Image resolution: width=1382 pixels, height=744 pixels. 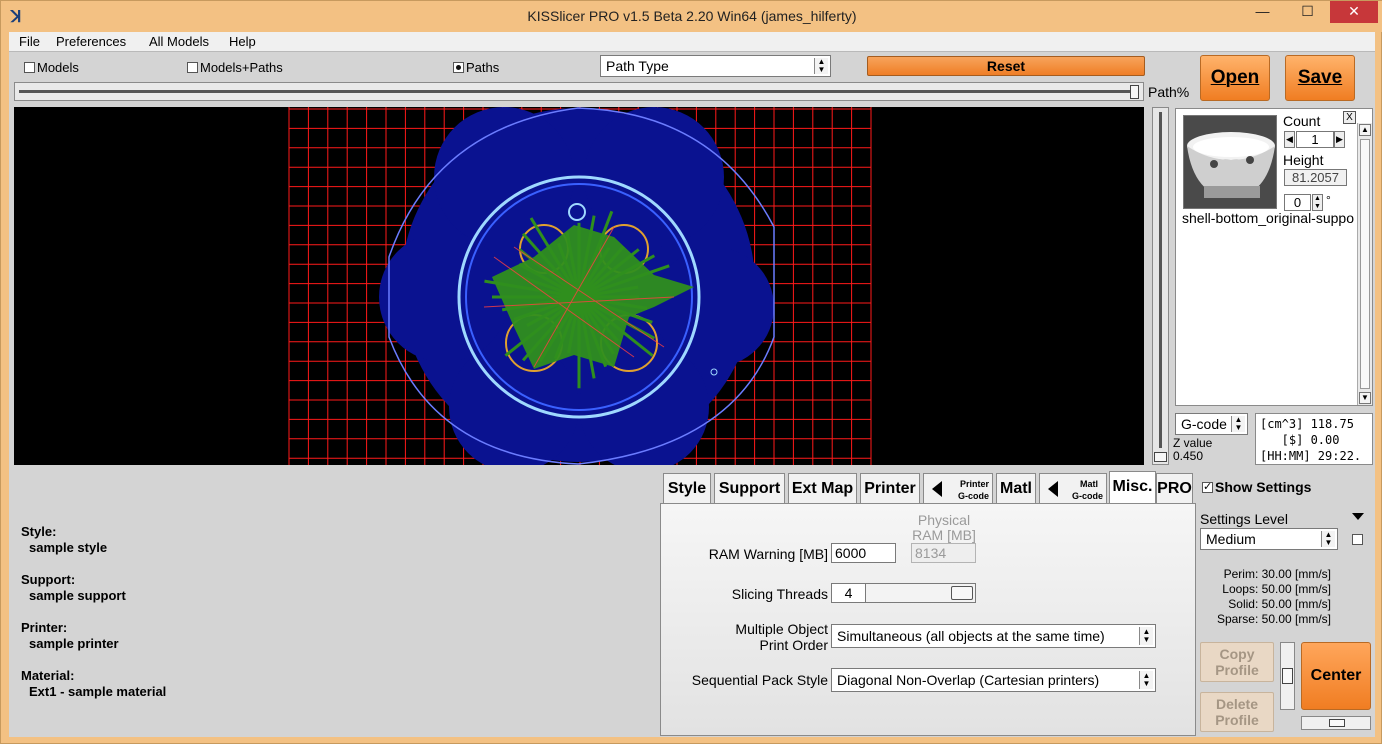 I want to click on show-settings-label: Show Settings, so click(x=1263, y=487).